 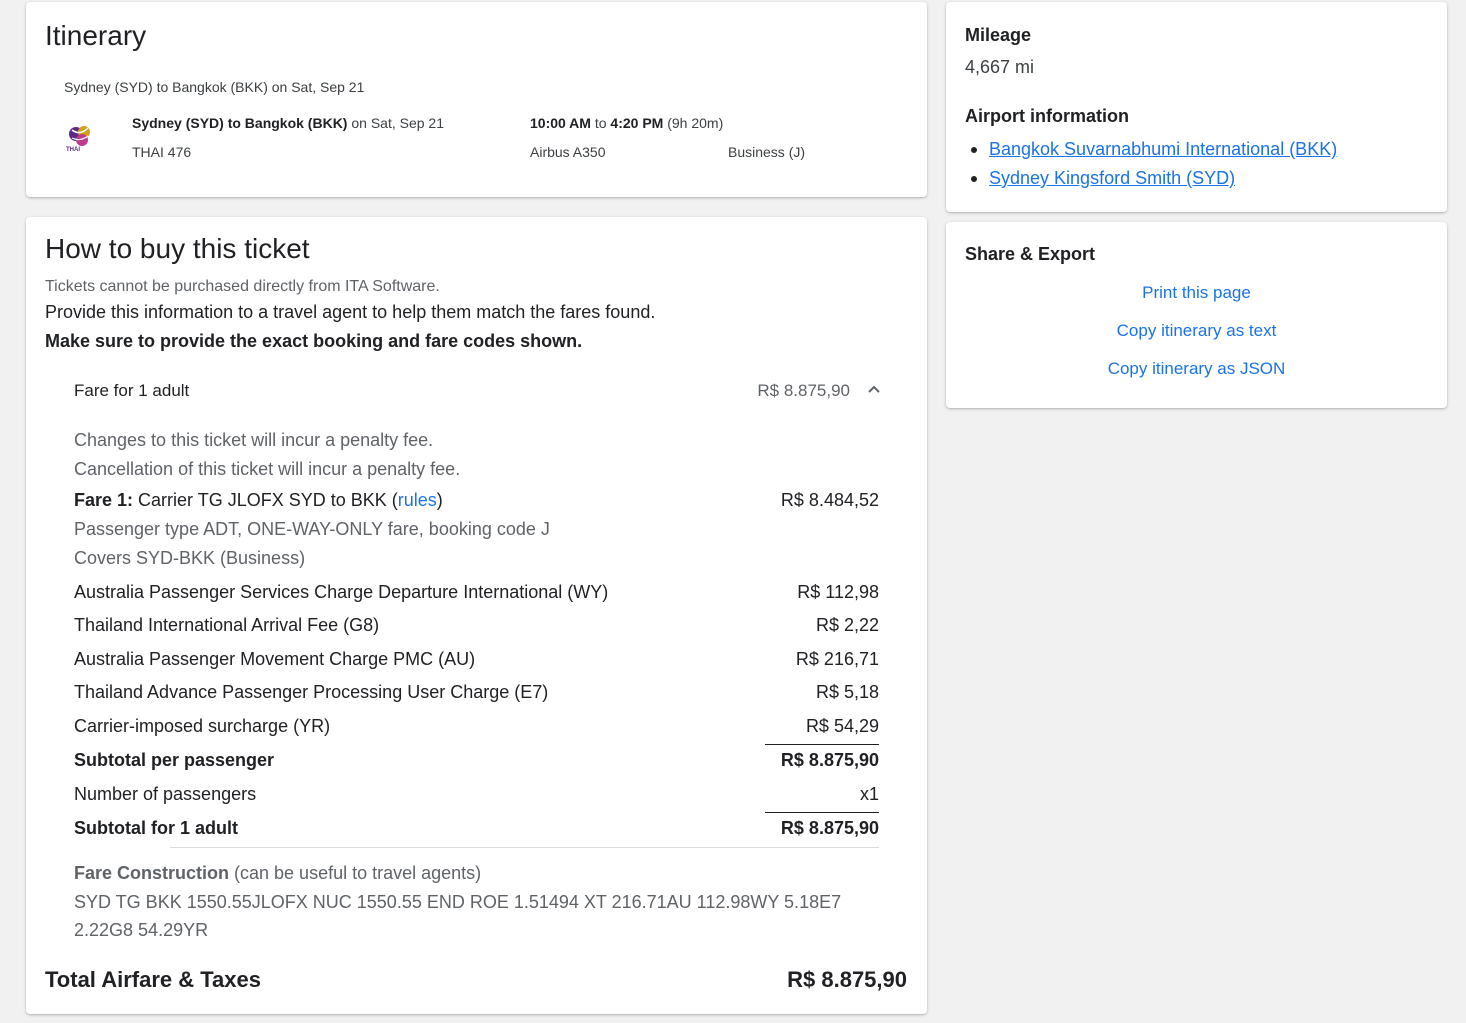 I want to click on thai-logo-text: THAI, so click(x=73, y=150).